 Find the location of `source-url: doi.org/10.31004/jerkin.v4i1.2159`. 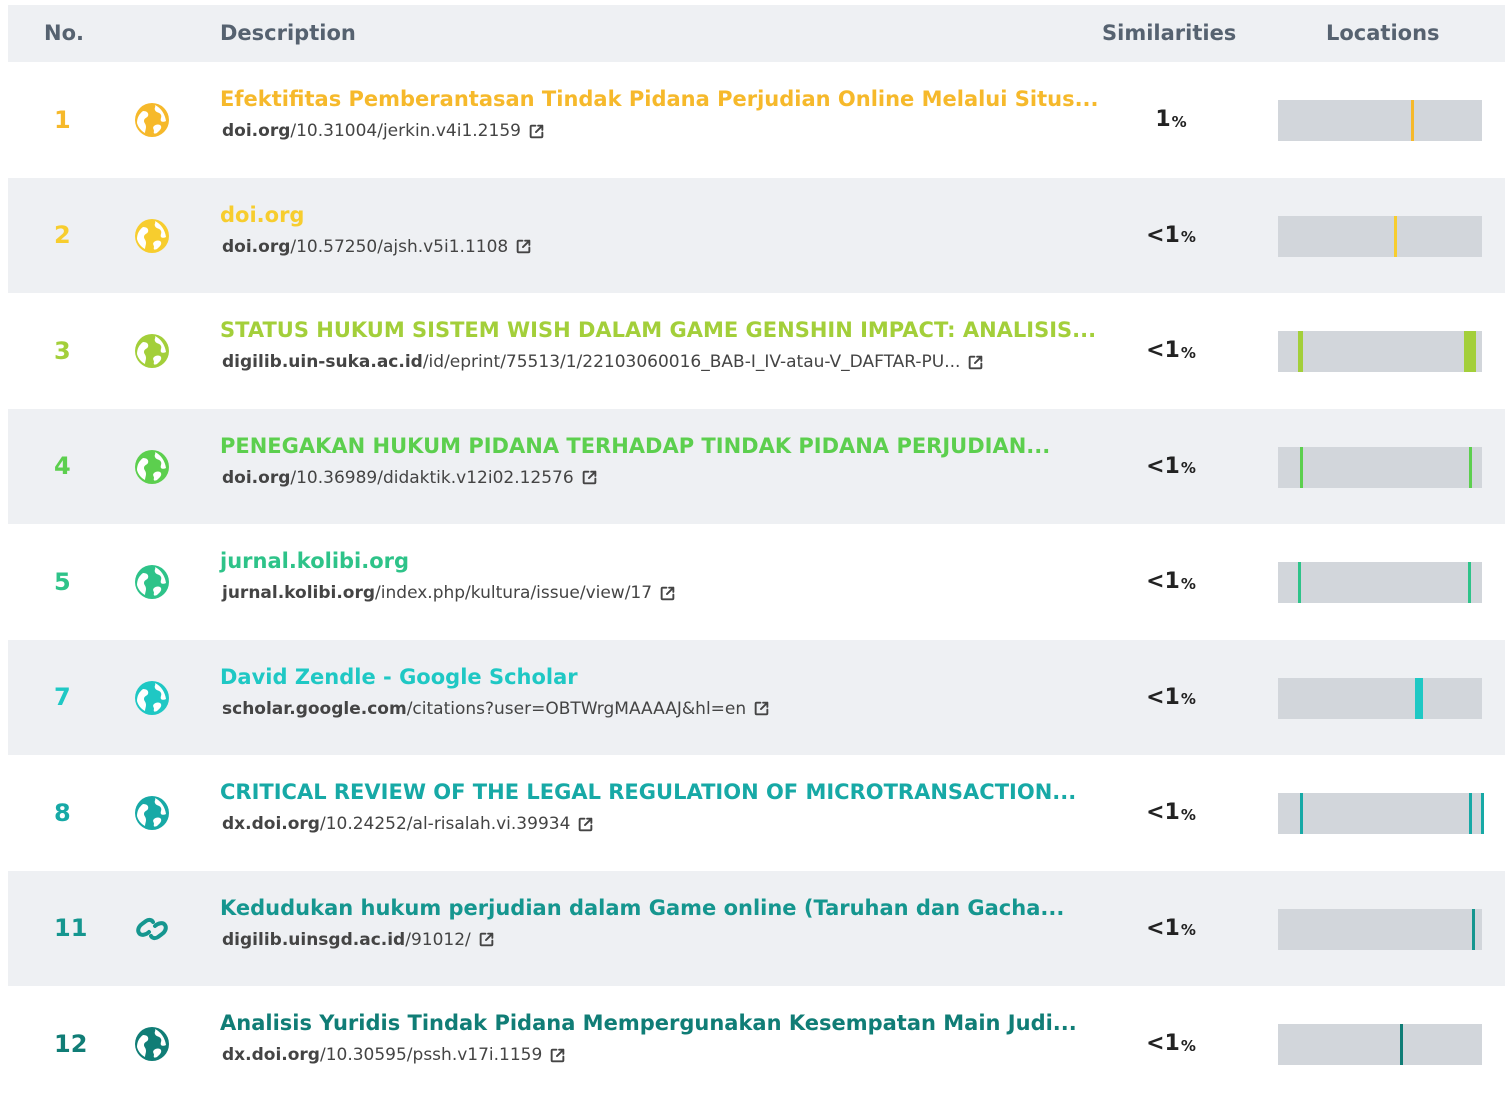

source-url: doi.org/10.31004/jerkin.v4i1.2159 is located at coordinates (383, 131).